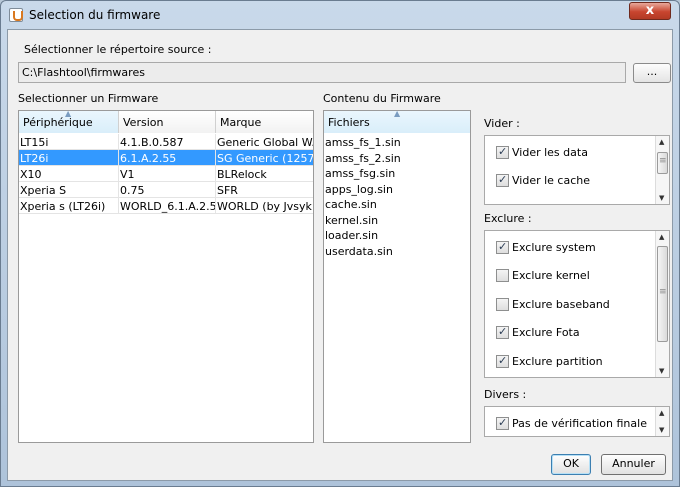 This screenshot has height=487, width=680. I want to click on cell-device: Xperia s (LT26i), so click(69, 206).